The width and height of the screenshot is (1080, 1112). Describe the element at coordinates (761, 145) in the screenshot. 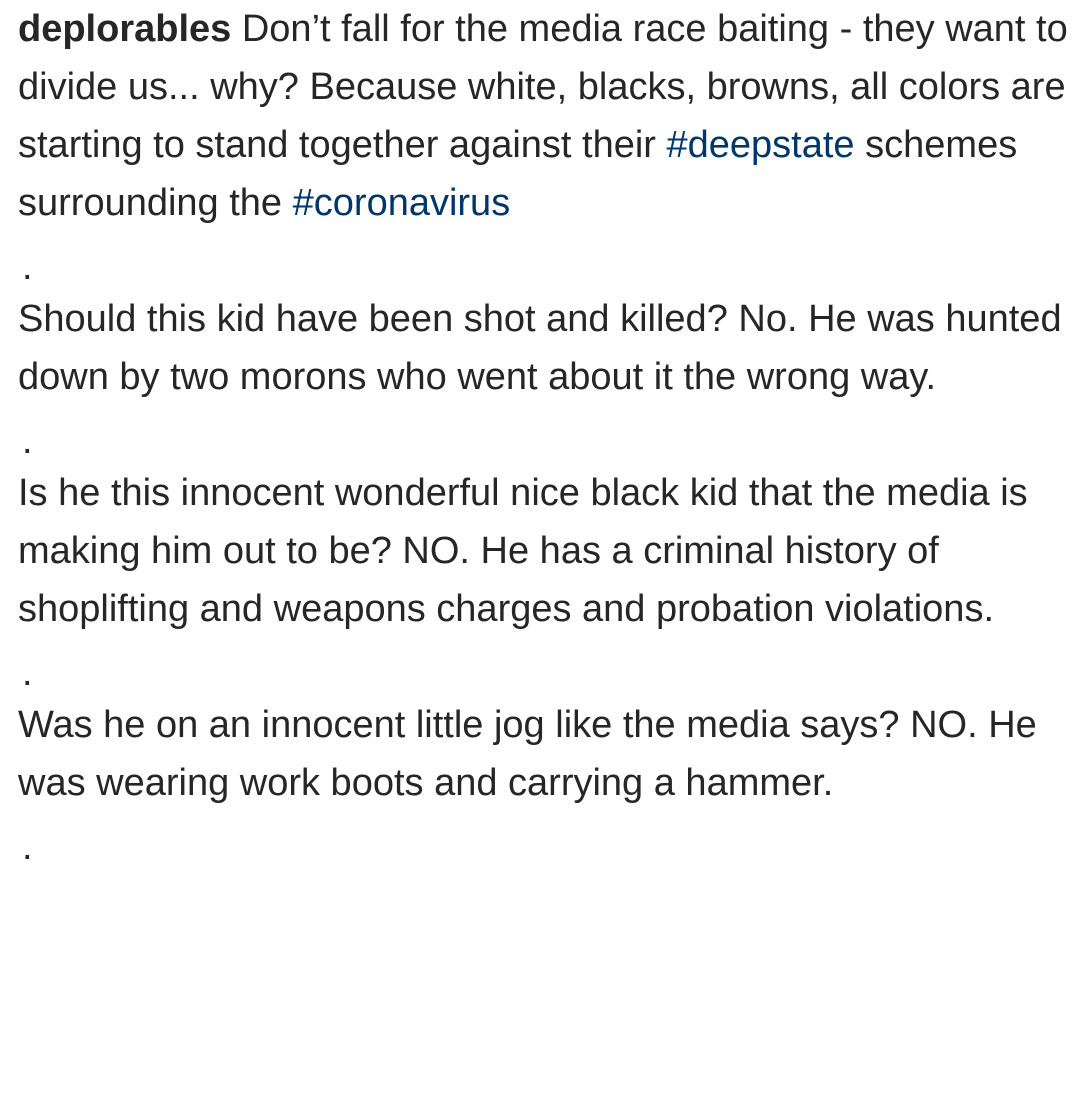

I see `hashtag-deepstate-link: #deepstate` at that location.